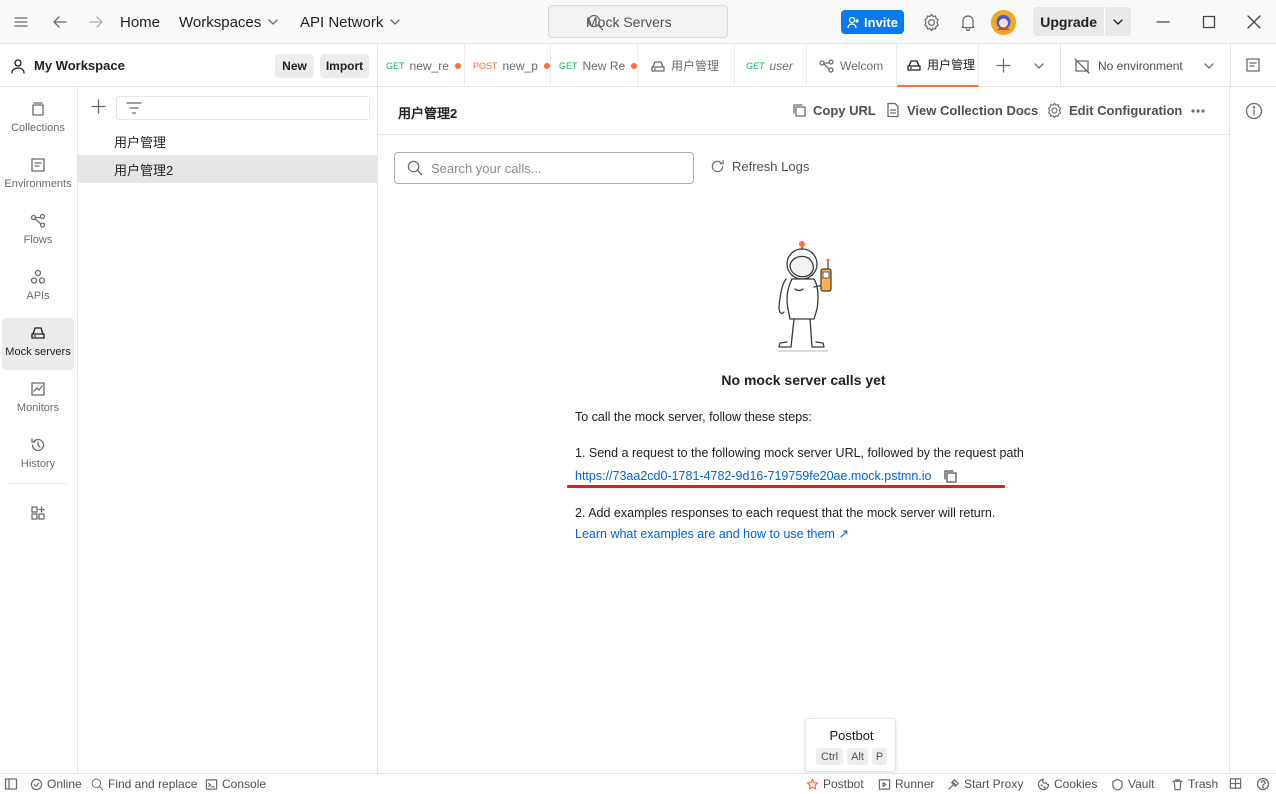  What do you see at coordinates (38, 240) in the screenshot?
I see `rail-label: Flows` at bounding box center [38, 240].